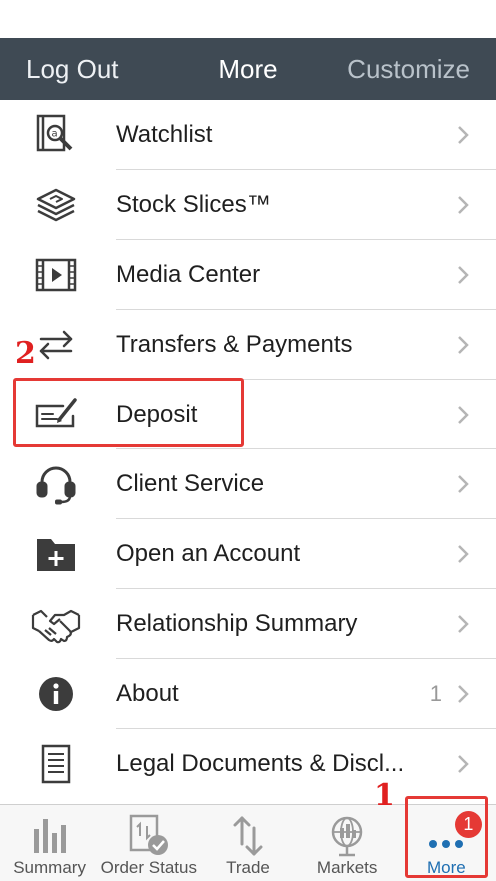 This screenshot has height=881, width=496. I want to click on tab-markets: Markets, so click(347, 843).